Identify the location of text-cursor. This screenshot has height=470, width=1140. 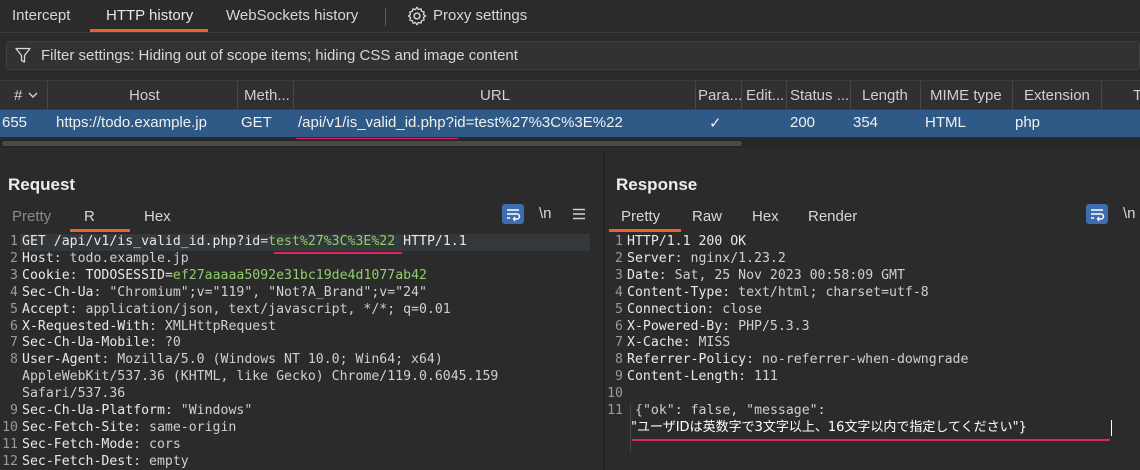
(1111, 428).